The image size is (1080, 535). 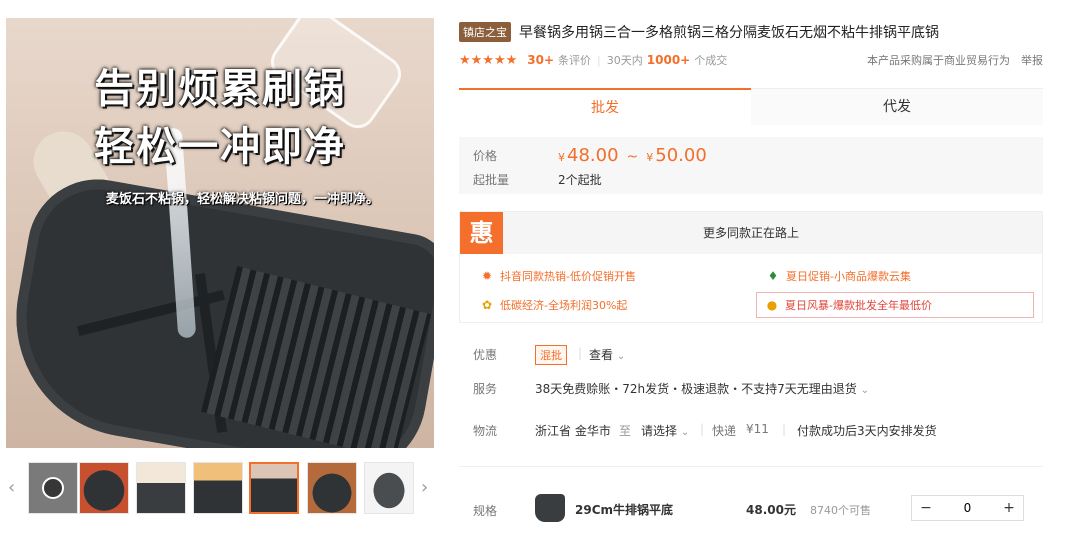 What do you see at coordinates (624, 510) in the screenshot?
I see `spec-name: 29Cm牛排锅平底` at bounding box center [624, 510].